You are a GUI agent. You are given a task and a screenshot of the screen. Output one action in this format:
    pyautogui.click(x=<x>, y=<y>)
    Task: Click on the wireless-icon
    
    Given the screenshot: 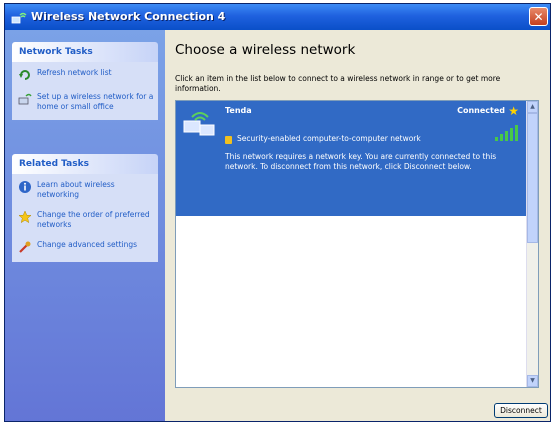 What is the action you would take?
    pyautogui.click(x=19, y=18)
    